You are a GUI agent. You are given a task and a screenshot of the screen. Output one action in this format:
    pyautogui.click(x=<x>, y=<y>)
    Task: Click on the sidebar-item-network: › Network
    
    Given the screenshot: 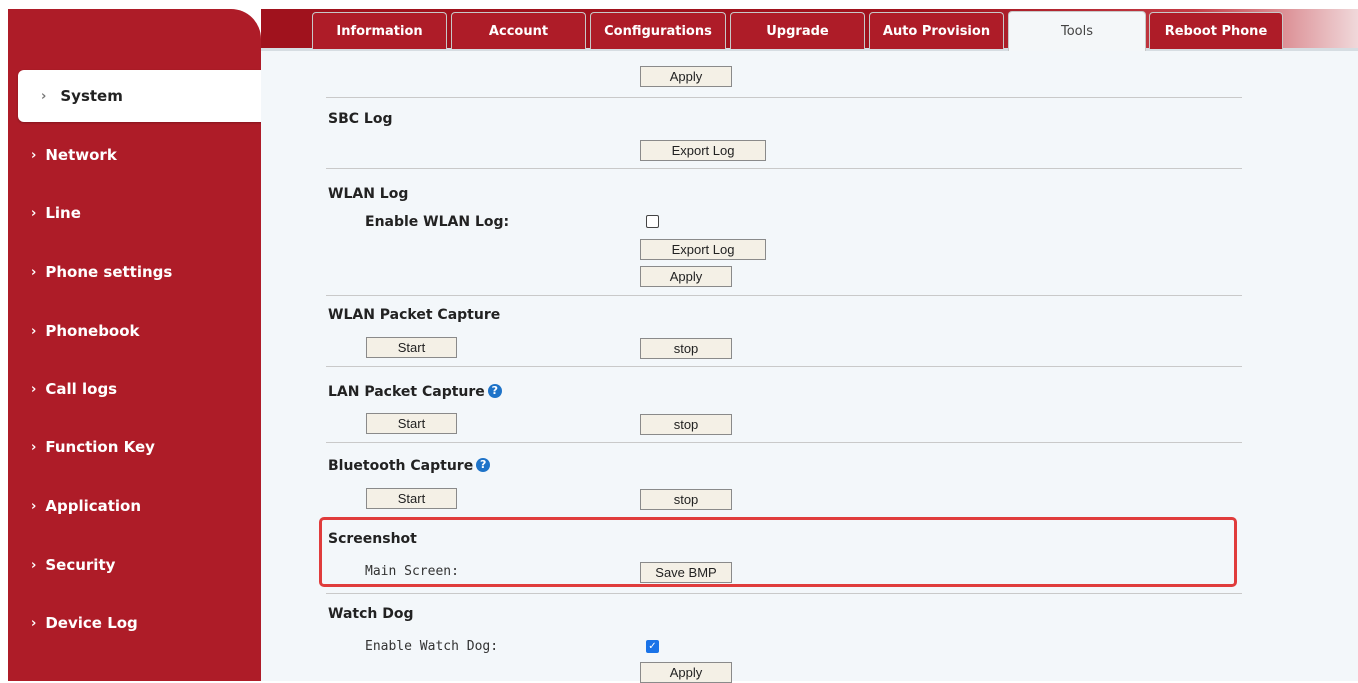 What is the action you would take?
    pyautogui.click(x=126, y=155)
    